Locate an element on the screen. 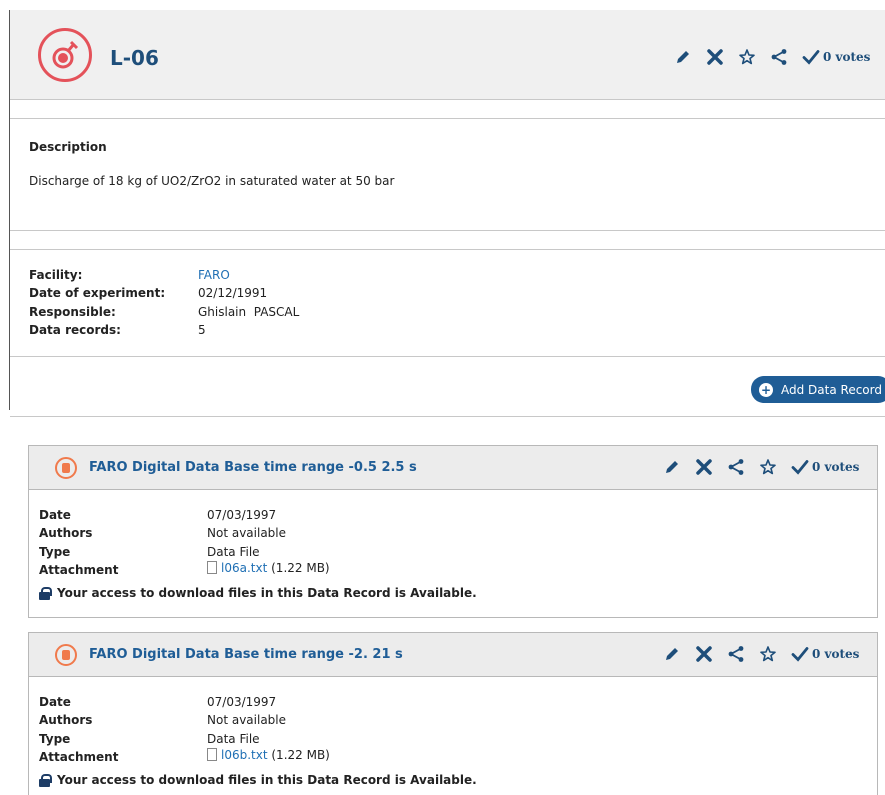 This screenshot has height=795, width=885. attachment-value: l06a.txt (1.22 MB) is located at coordinates (268, 568).